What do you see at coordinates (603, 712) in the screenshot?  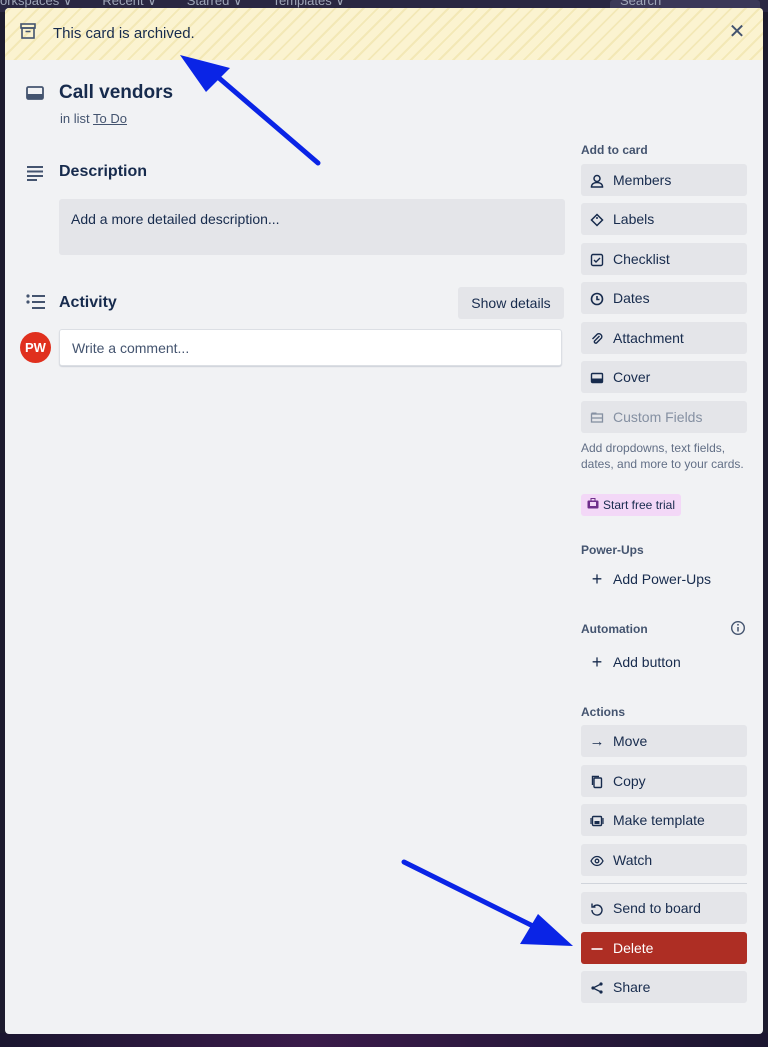 I see `actions-label: Actions` at bounding box center [603, 712].